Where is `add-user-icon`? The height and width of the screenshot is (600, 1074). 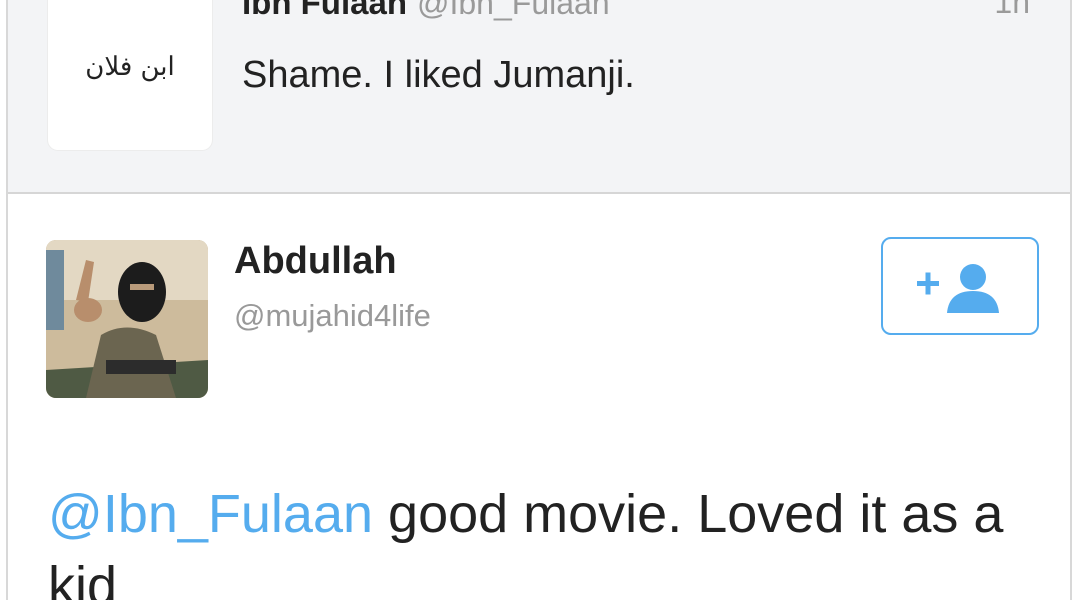 add-user-icon is located at coordinates (958, 288).